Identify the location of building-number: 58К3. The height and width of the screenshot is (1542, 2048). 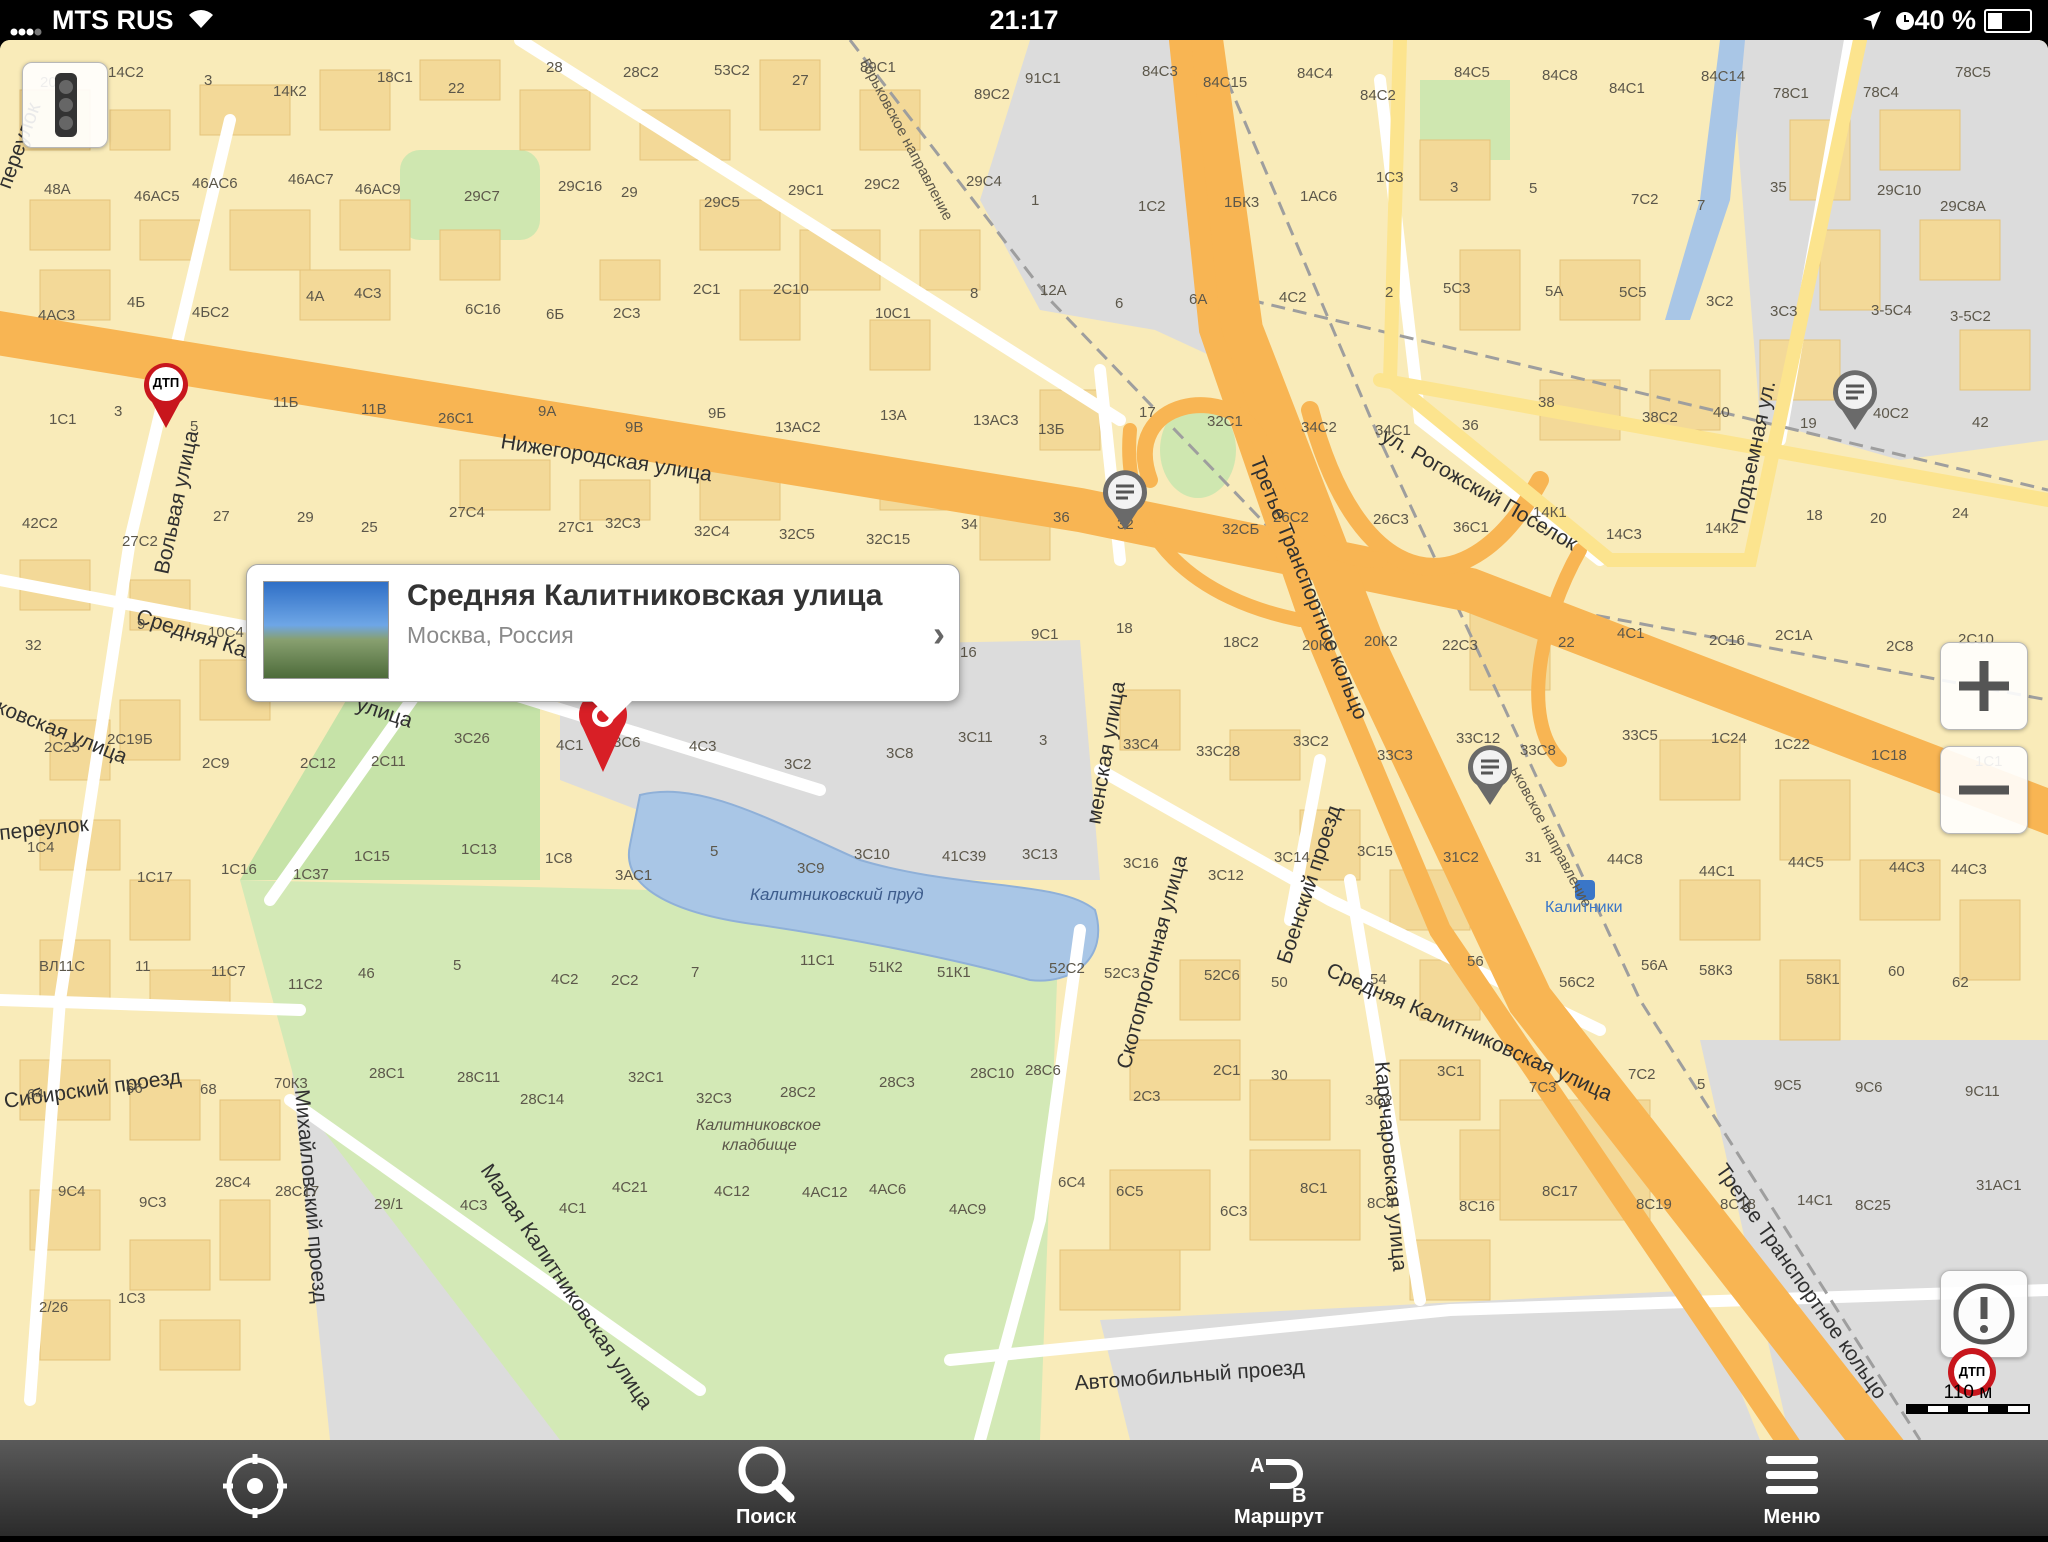
(1716, 970).